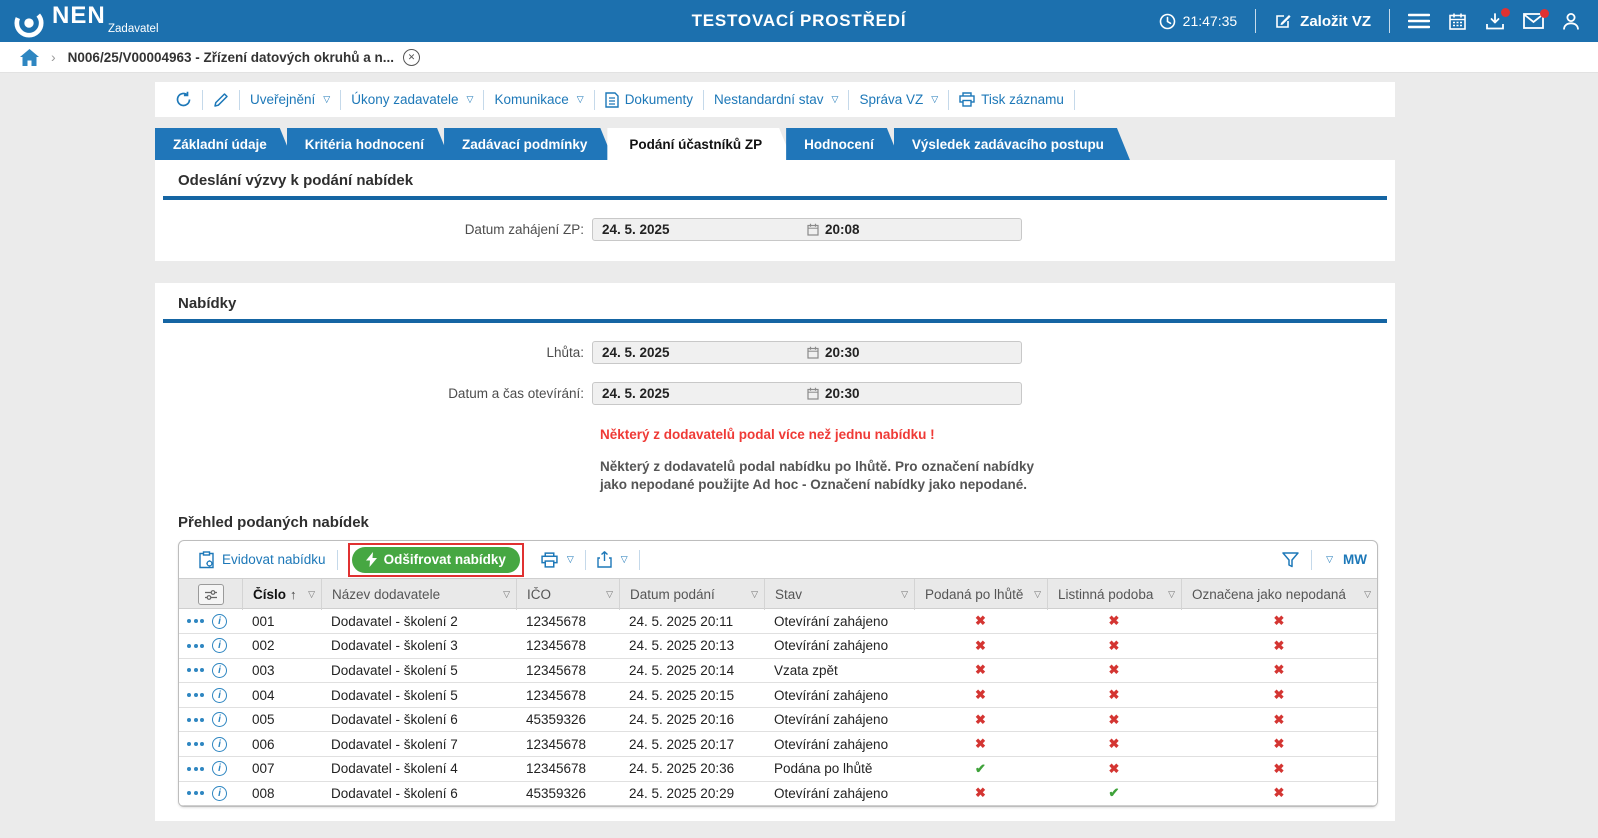  What do you see at coordinates (29, 57) in the screenshot?
I see `home-icon` at bounding box center [29, 57].